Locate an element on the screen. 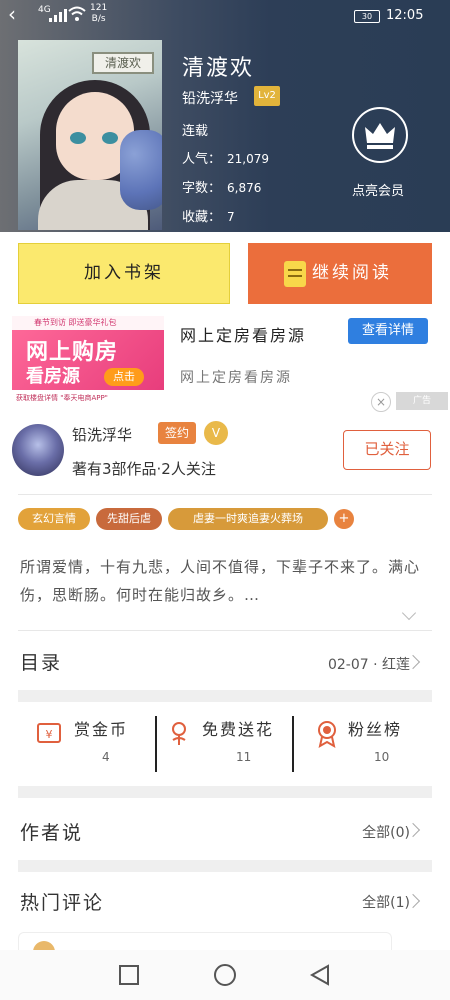 The width and height of the screenshot is (450, 1000). toc-title: 目录 is located at coordinates (41, 661).